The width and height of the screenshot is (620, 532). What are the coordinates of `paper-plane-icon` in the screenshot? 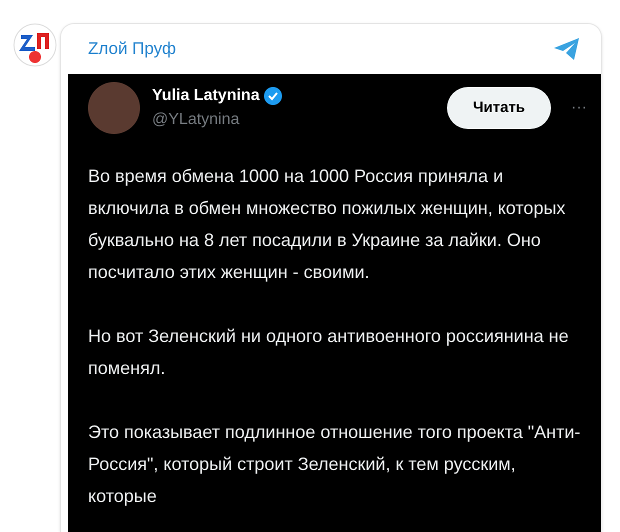 It's located at (567, 49).